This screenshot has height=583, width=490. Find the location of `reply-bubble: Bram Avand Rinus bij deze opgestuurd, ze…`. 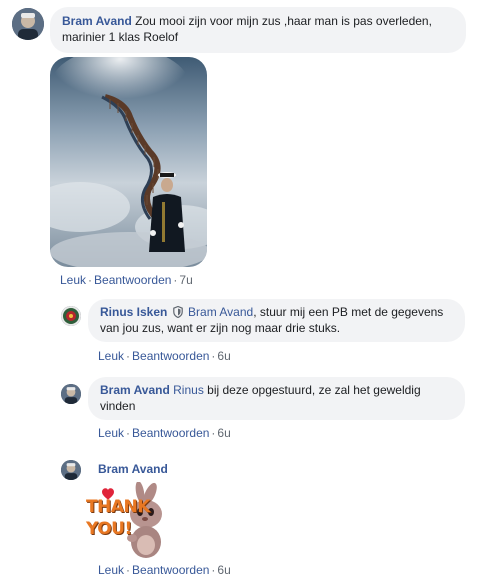

reply-bubble: Bram Avand Rinus bij deze opgestuurd, ze… is located at coordinates (276, 398).